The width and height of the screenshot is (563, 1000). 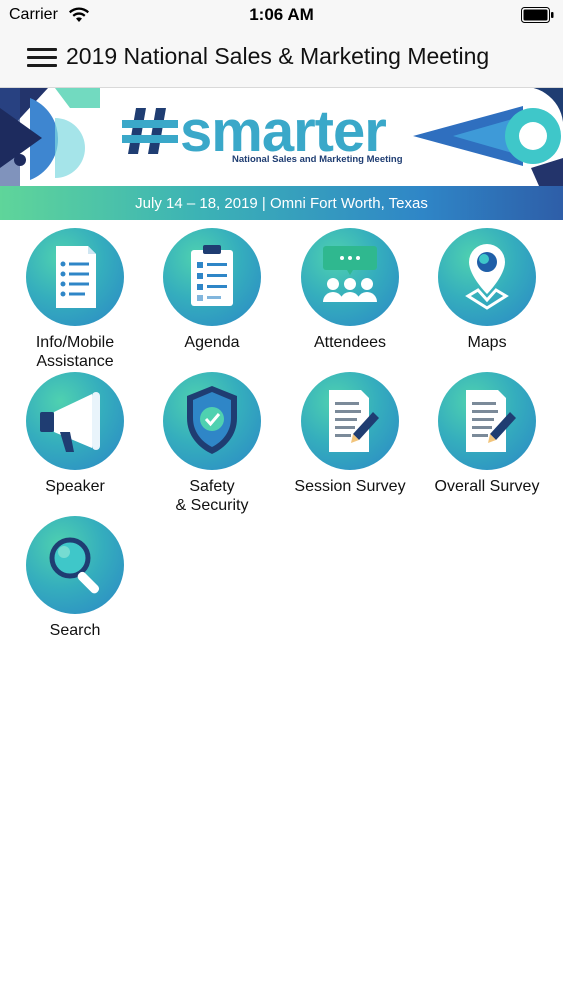 I want to click on status-bar: Carrier 1:06 AM, so click(x=281, y=15).